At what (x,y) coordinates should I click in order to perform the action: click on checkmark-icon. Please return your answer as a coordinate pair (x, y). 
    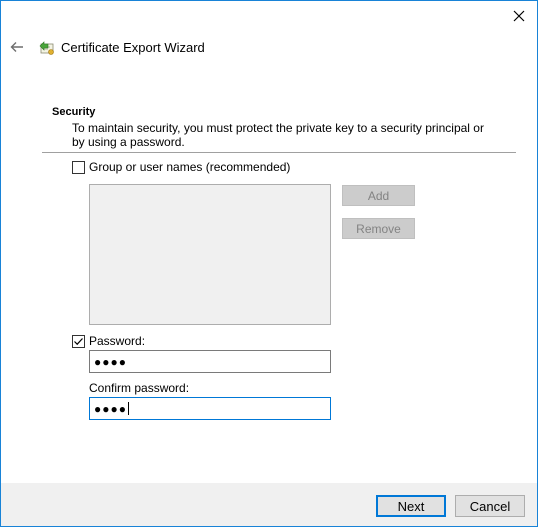
    Looking at the image, I should click on (78, 341).